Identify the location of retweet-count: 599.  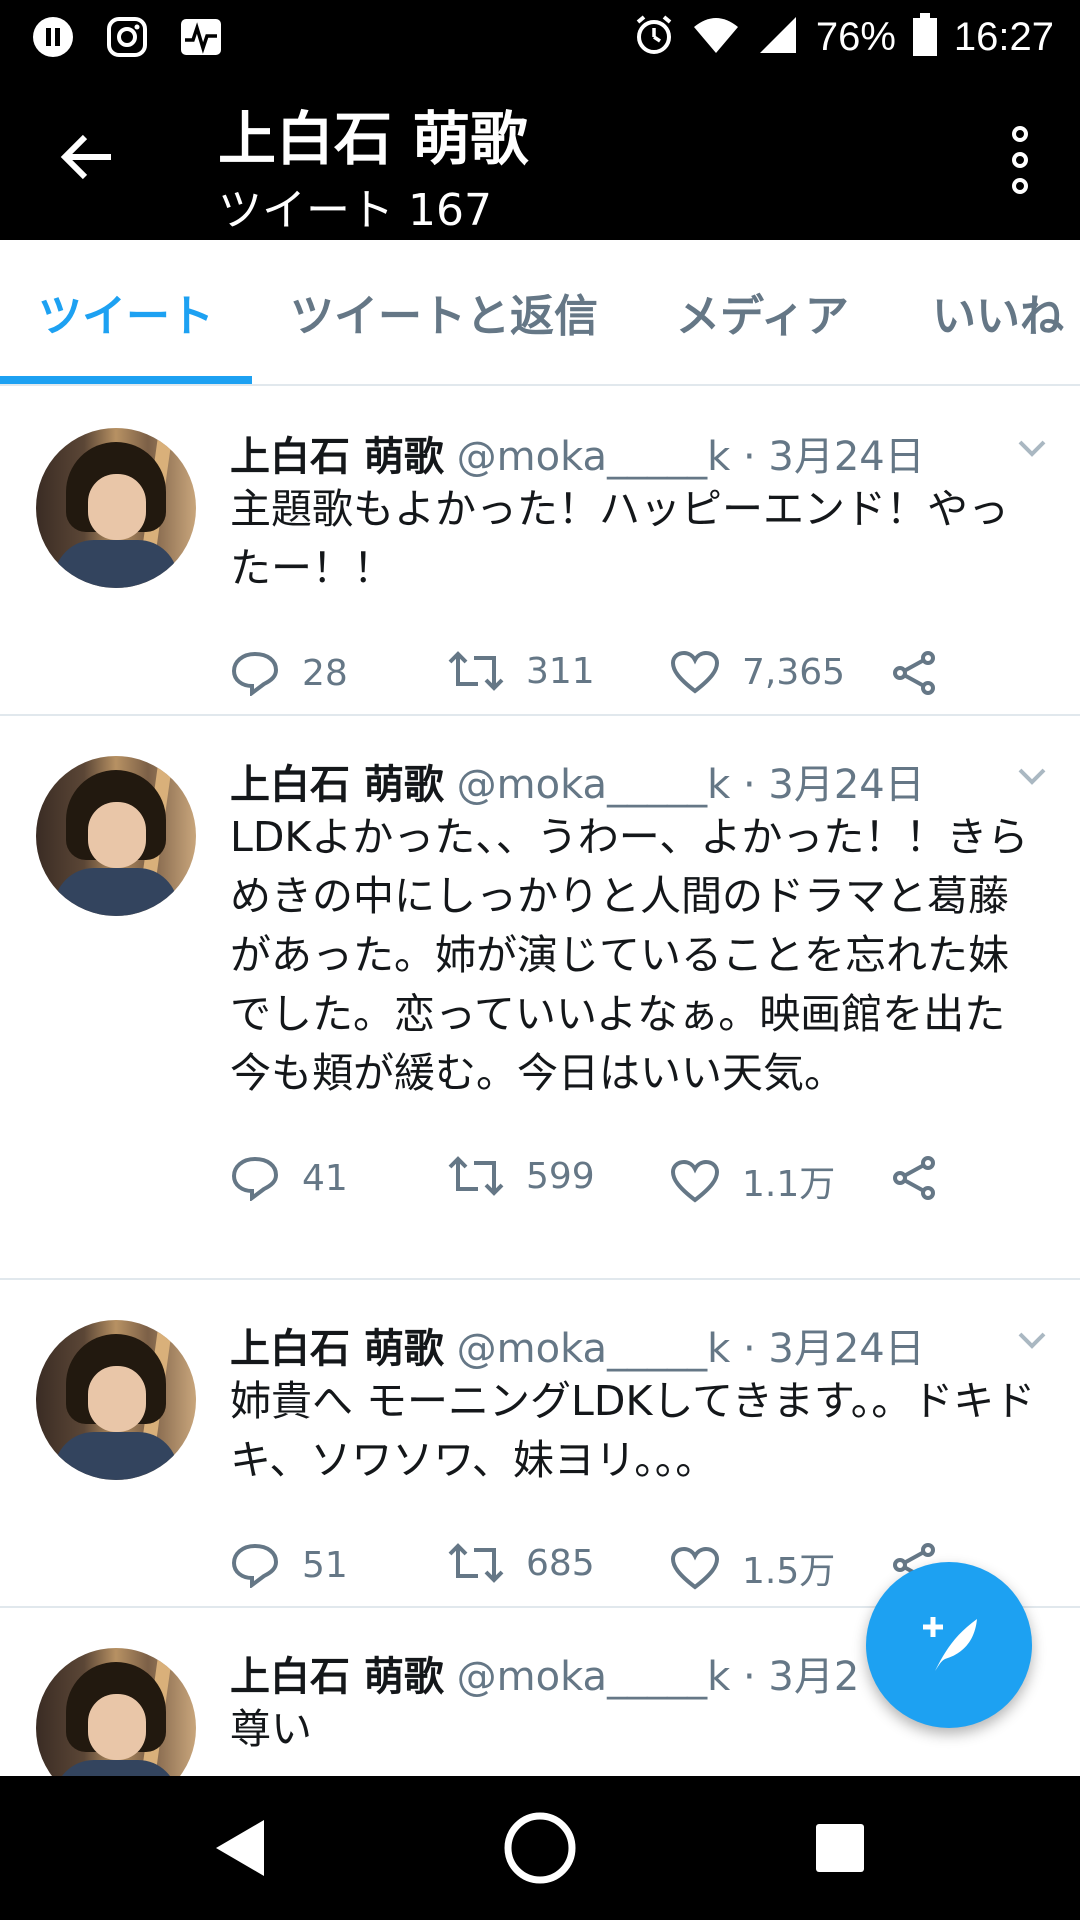
(560, 1176).